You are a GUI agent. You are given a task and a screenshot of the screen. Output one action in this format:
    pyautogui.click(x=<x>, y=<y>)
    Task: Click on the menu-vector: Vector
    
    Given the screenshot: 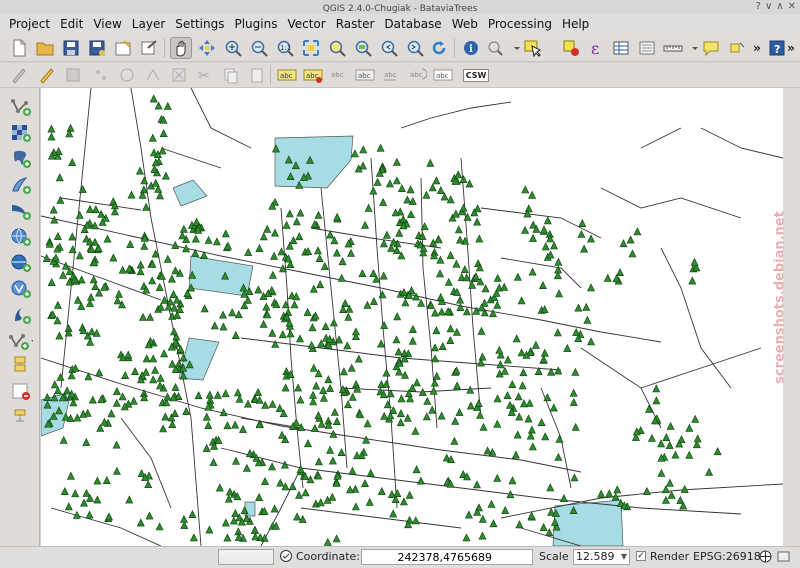 What is the action you would take?
    pyautogui.click(x=306, y=24)
    